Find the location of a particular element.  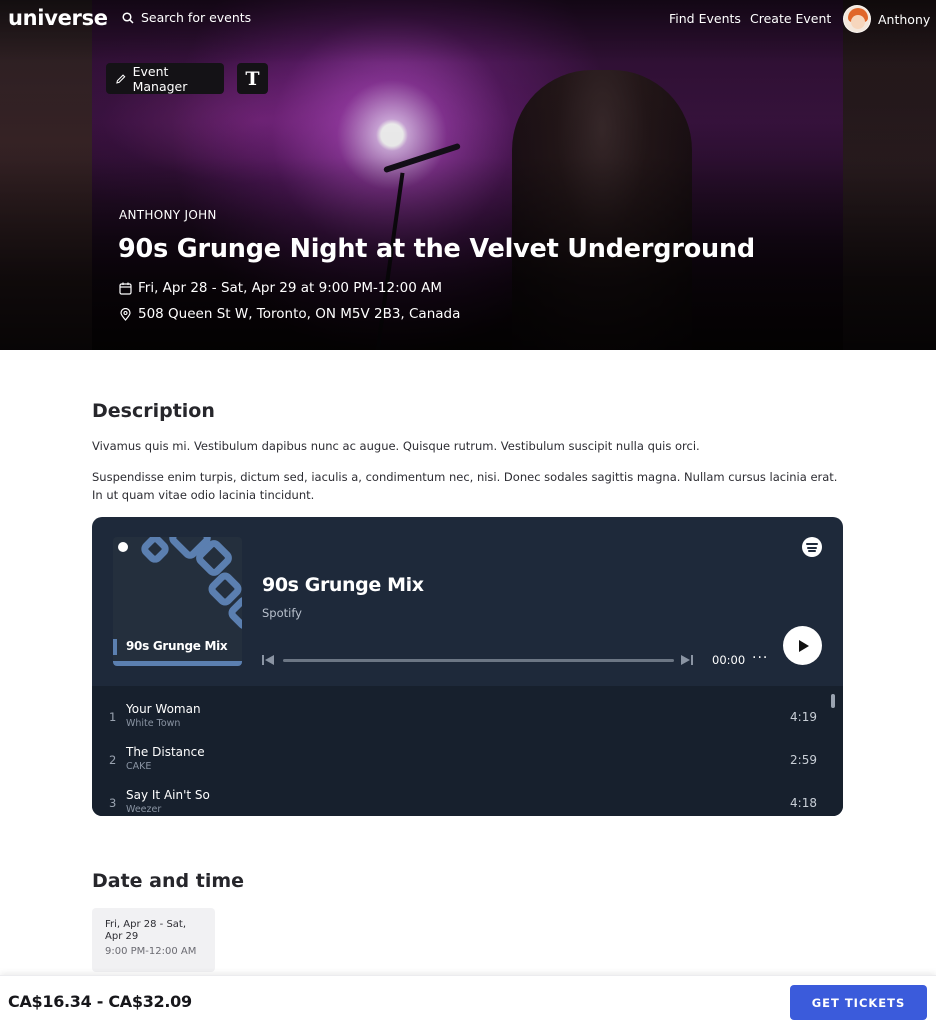

track-number: 3 is located at coordinates (113, 803).